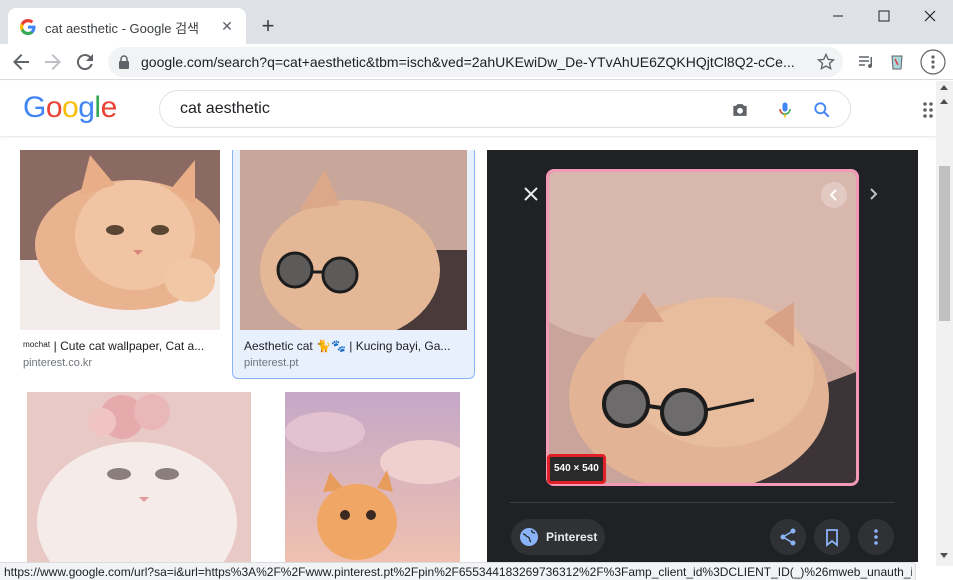  I want to click on logo-letter: e, so click(109, 107).